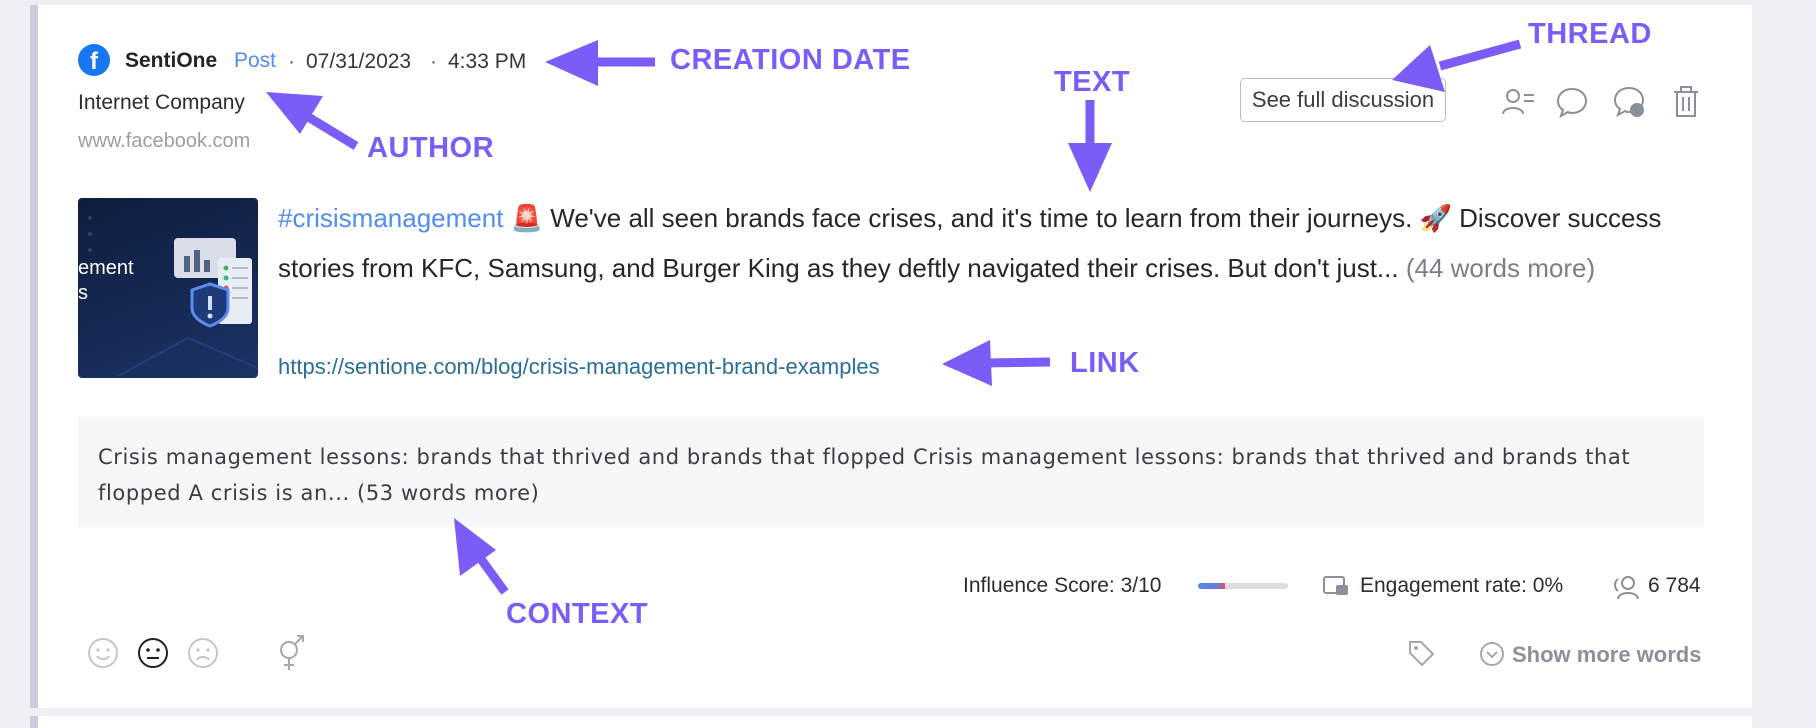  What do you see at coordinates (1590, 34) in the screenshot?
I see `annotation-thread: THREAD` at bounding box center [1590, 34].